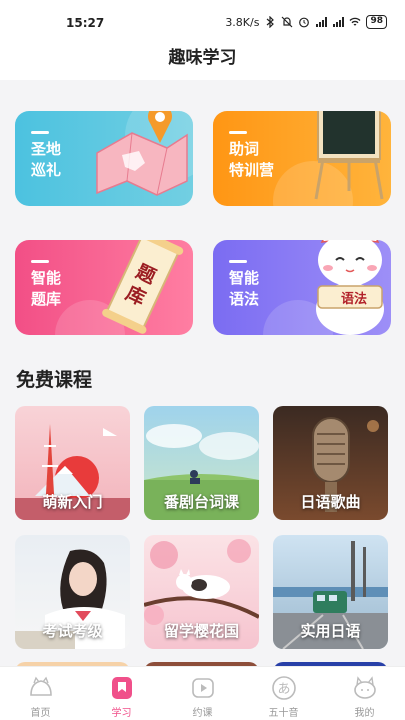 The width and height of the screenshot is (405, 720). I want to click on course-label: 日语歌曲, so click(330, 502).